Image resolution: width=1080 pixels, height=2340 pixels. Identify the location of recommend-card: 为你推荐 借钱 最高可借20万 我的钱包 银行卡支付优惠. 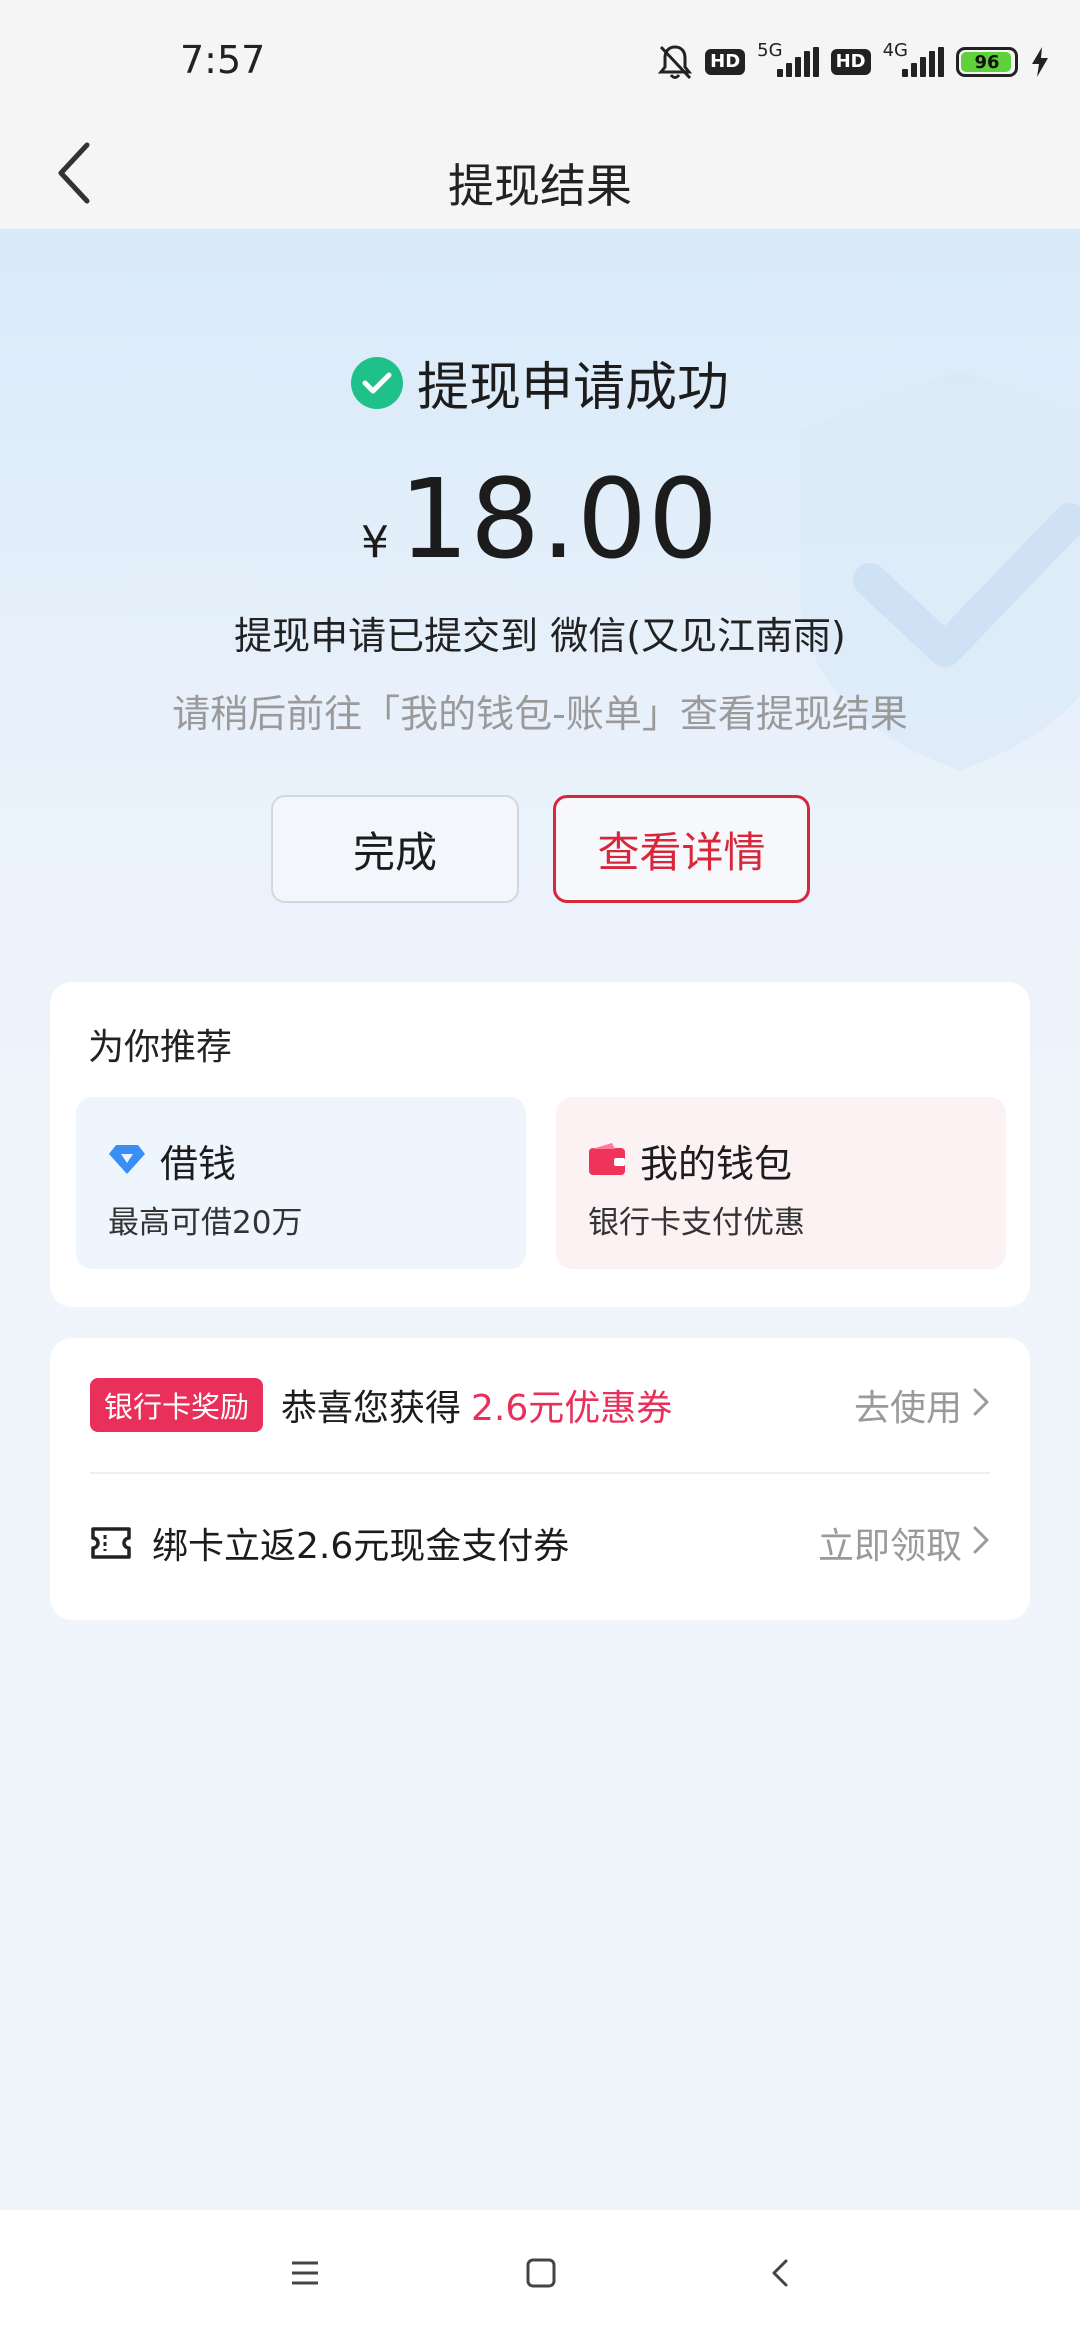
(540, 1144).